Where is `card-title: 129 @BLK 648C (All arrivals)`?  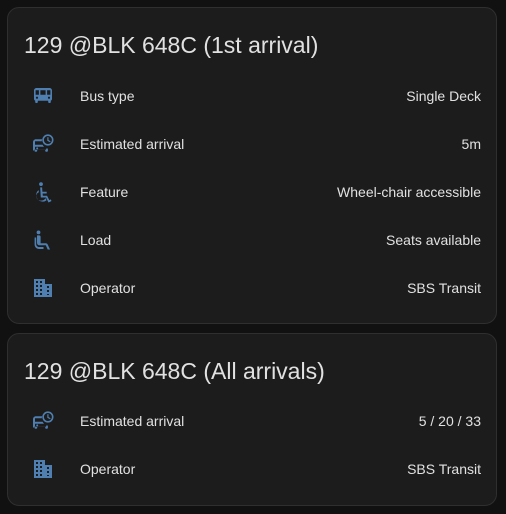
card-title: 129 @BLK 648C (All arrivals) is located at coordinates (174, 371).